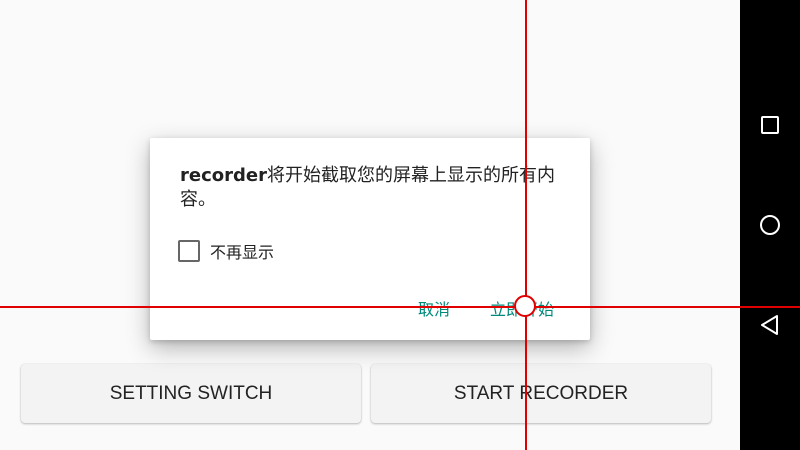 This screenshot has width=800, height=450. I want to click on crosshair-horizontal-line, so click(400, 307).